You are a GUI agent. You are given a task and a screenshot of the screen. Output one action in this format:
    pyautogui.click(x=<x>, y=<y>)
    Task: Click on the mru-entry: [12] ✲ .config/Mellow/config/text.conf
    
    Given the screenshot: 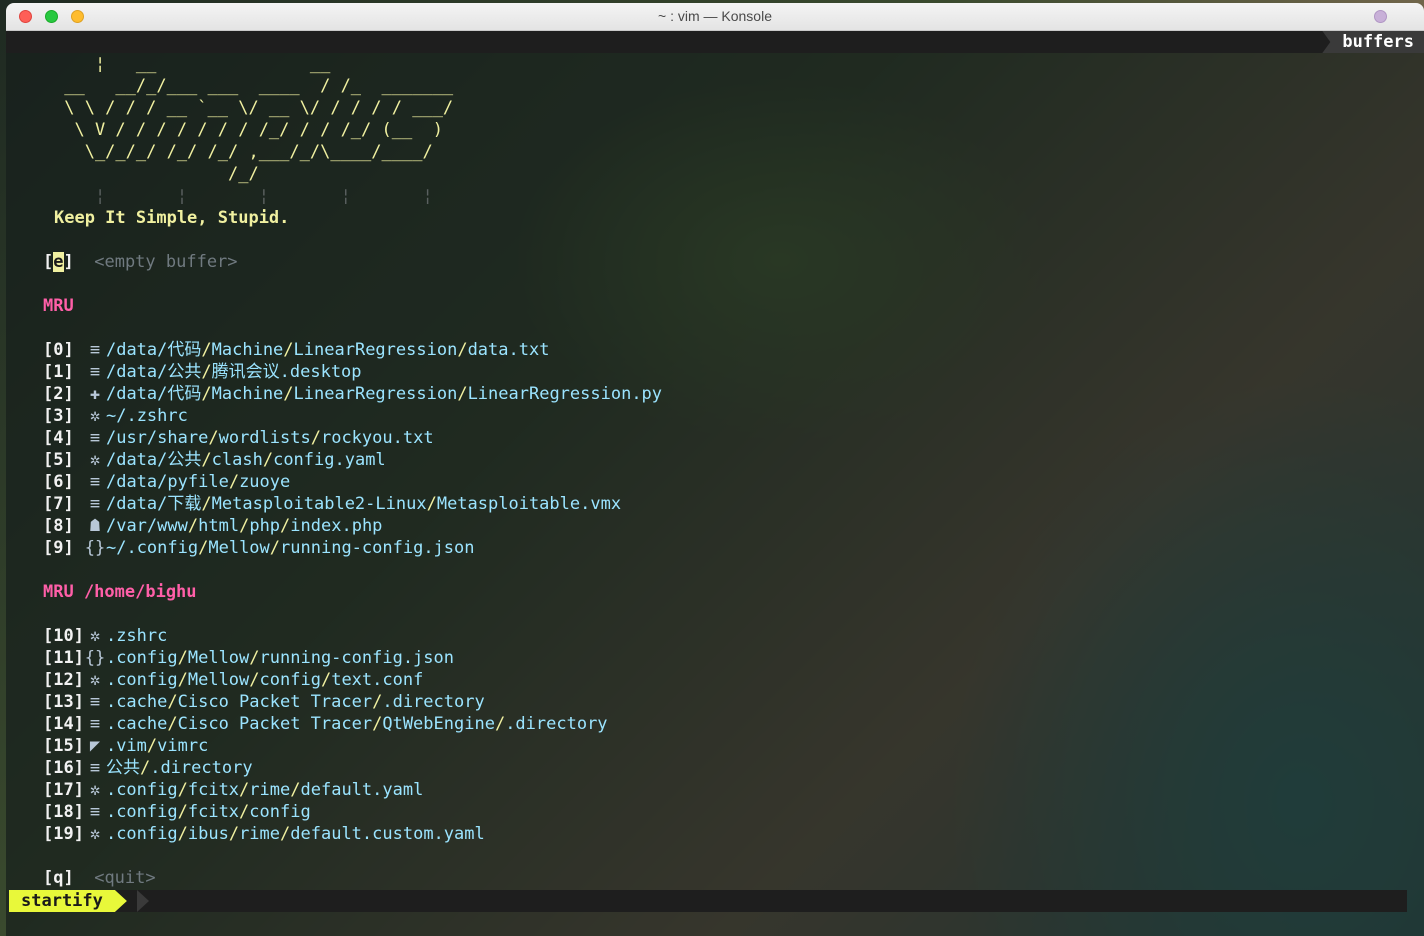 What is the action you would take?
    pyautogui.click(x=233, y=680)
    